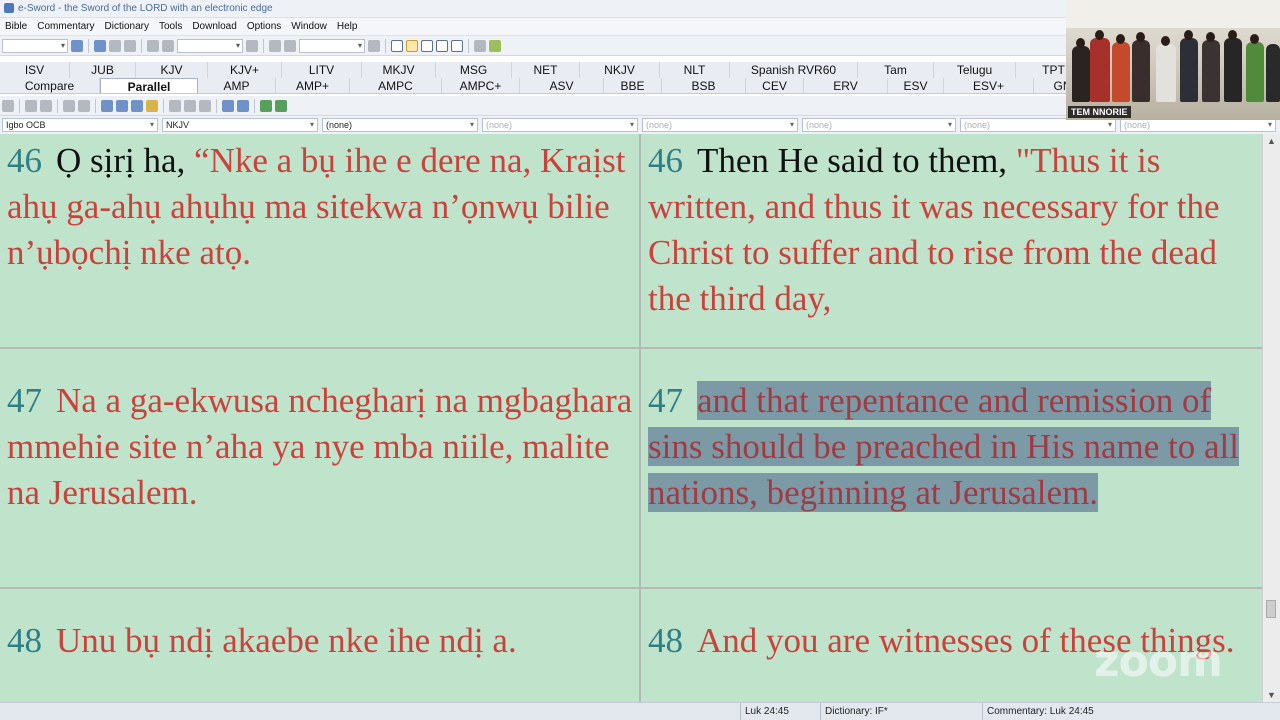  Describe the element at coordinates (399, 70) in the screenshot. I see `tab-mkjv: MKJV` at that location.